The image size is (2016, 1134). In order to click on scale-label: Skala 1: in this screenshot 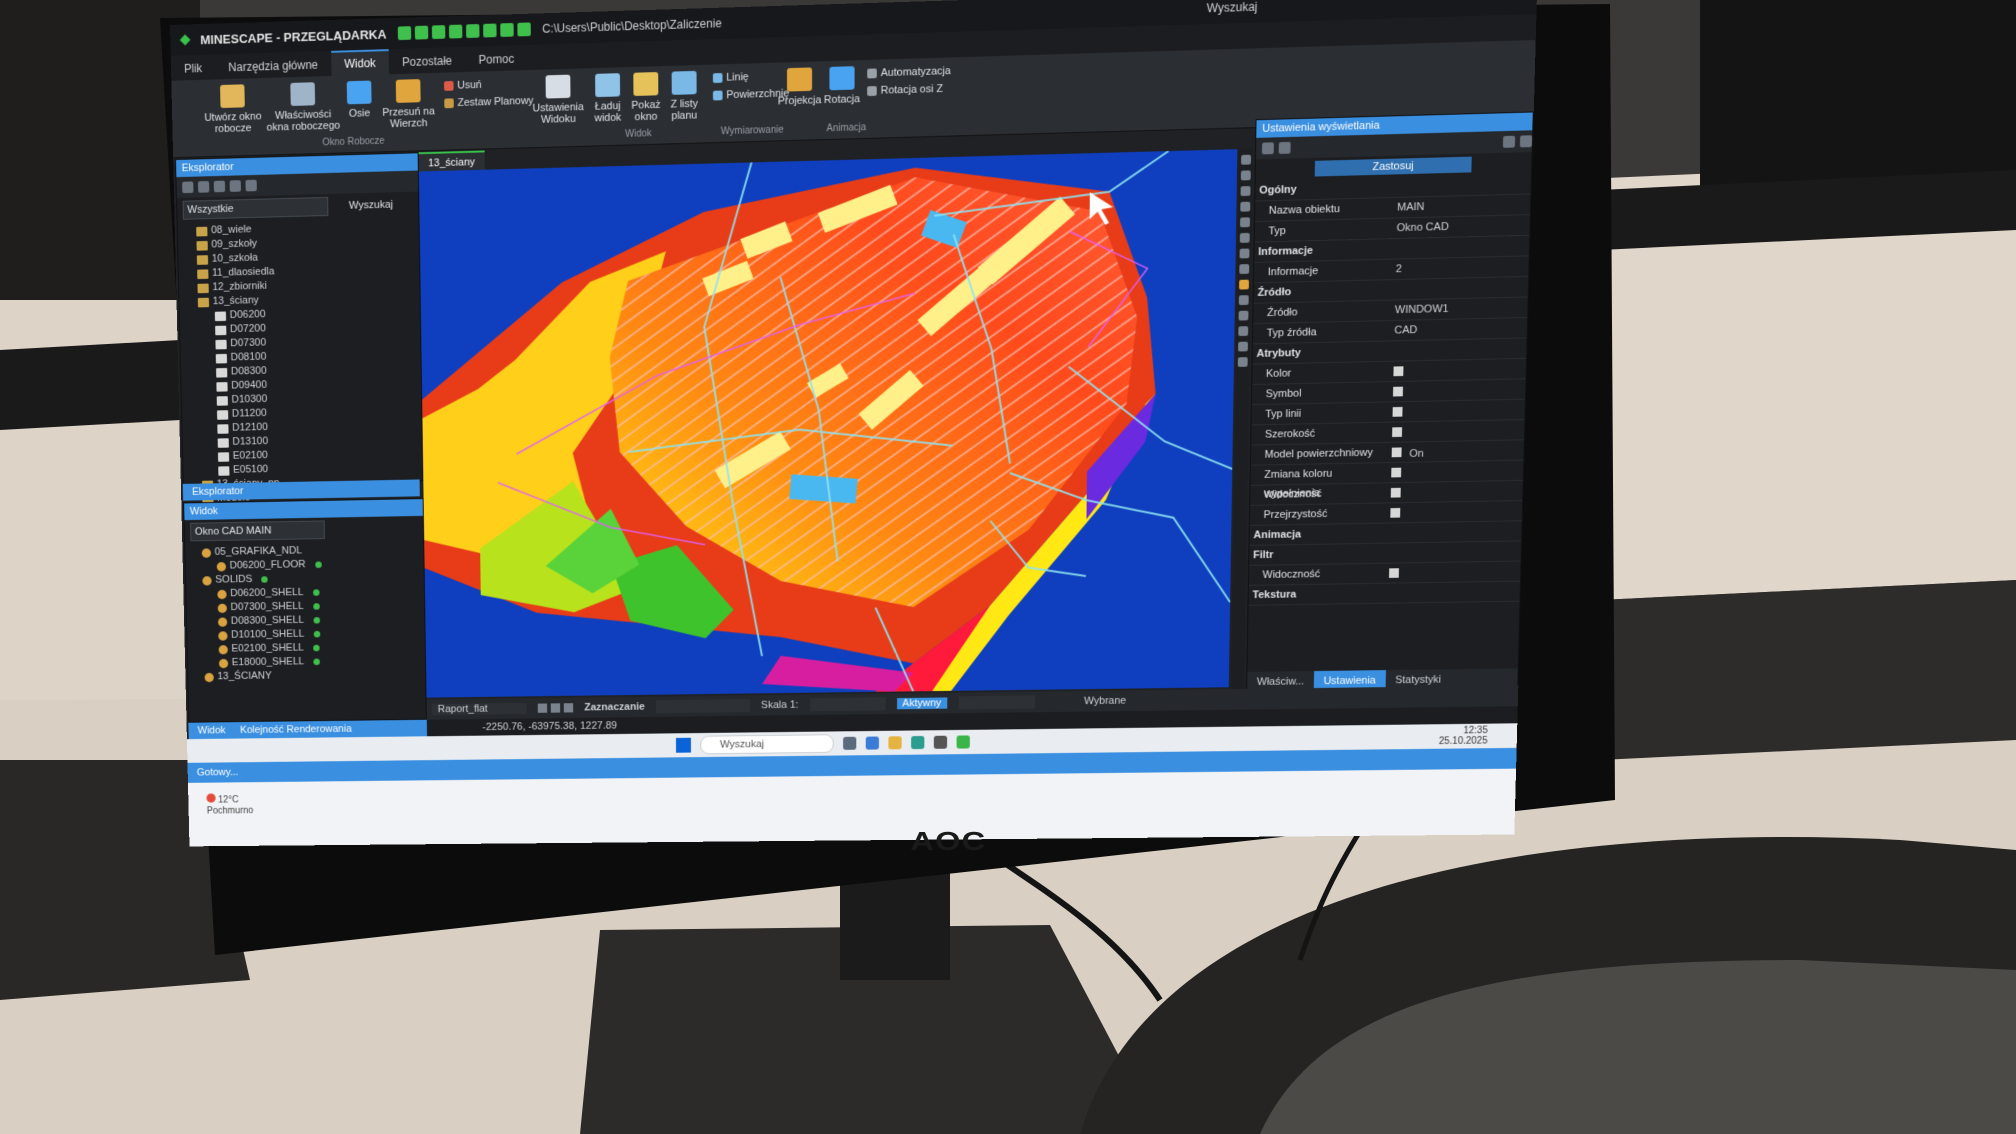, I will do `click(779, 705)`.